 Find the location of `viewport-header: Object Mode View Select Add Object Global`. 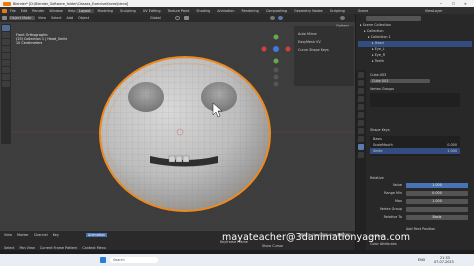

viewport-header: Object Mode View Select Add Object Global is located at coordinates (177, 18).